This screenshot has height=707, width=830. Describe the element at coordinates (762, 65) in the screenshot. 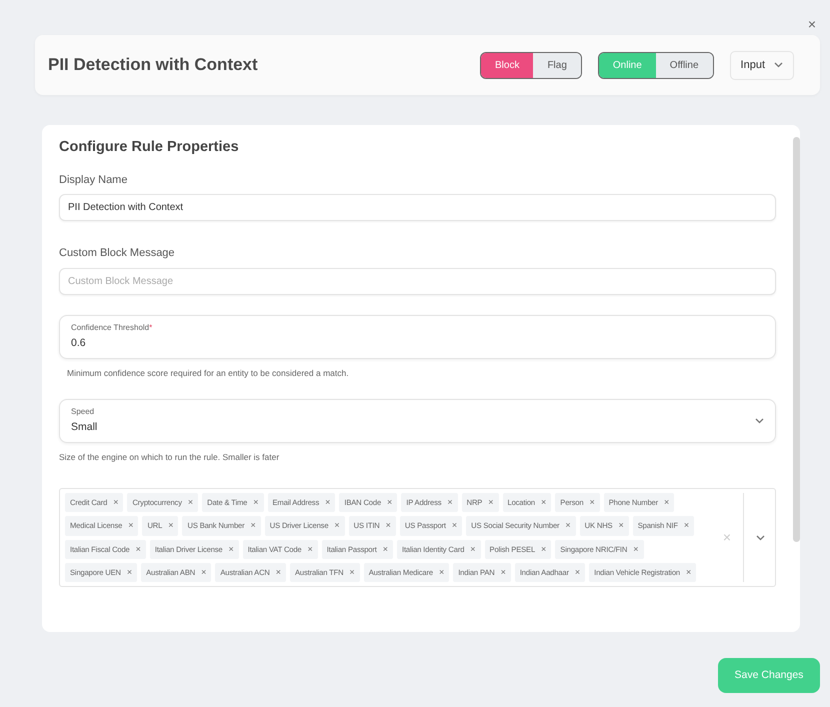

I see `direction-dropdown: Input` at that location.